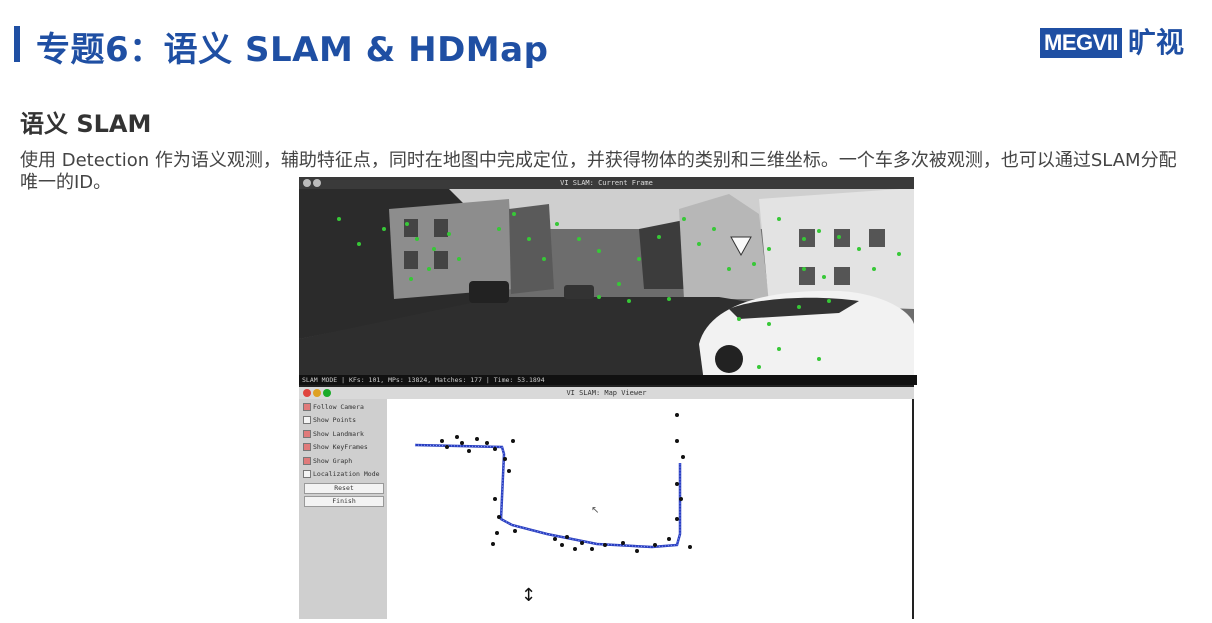  Describe the element at coordinates (338, 434) in the screenshot. I see `option-label: Show Landmark` at that location.